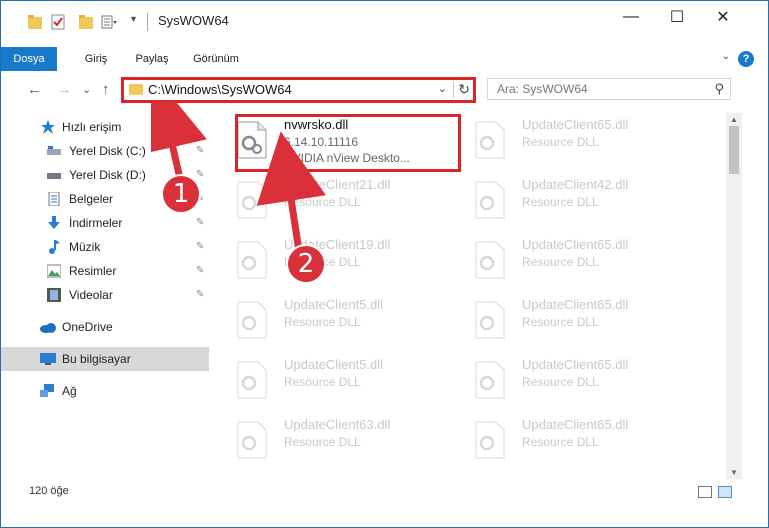  I want to click on download-icon, so click(54, 222).